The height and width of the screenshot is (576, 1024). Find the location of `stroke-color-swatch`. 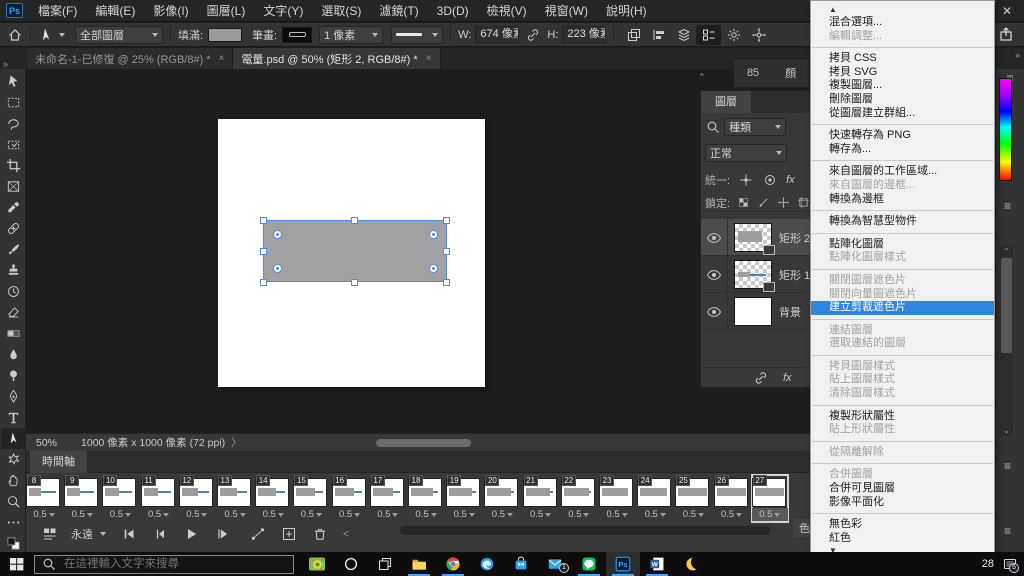

stroke-color-swatch is located at coordinates (297, 34).